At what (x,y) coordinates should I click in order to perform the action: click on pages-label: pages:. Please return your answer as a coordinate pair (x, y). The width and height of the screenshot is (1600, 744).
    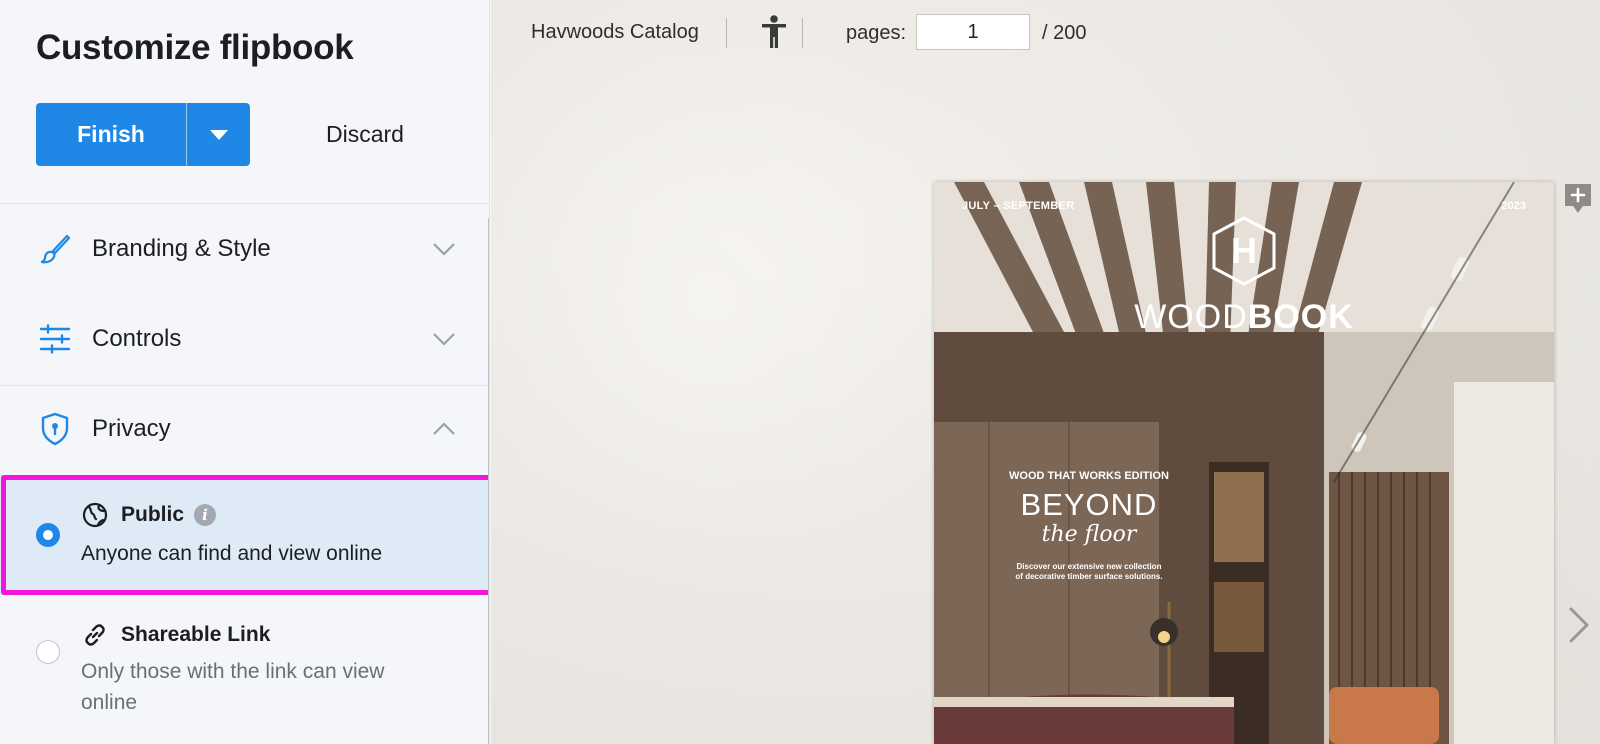
    Looking at the image, I should click on (876, 33).